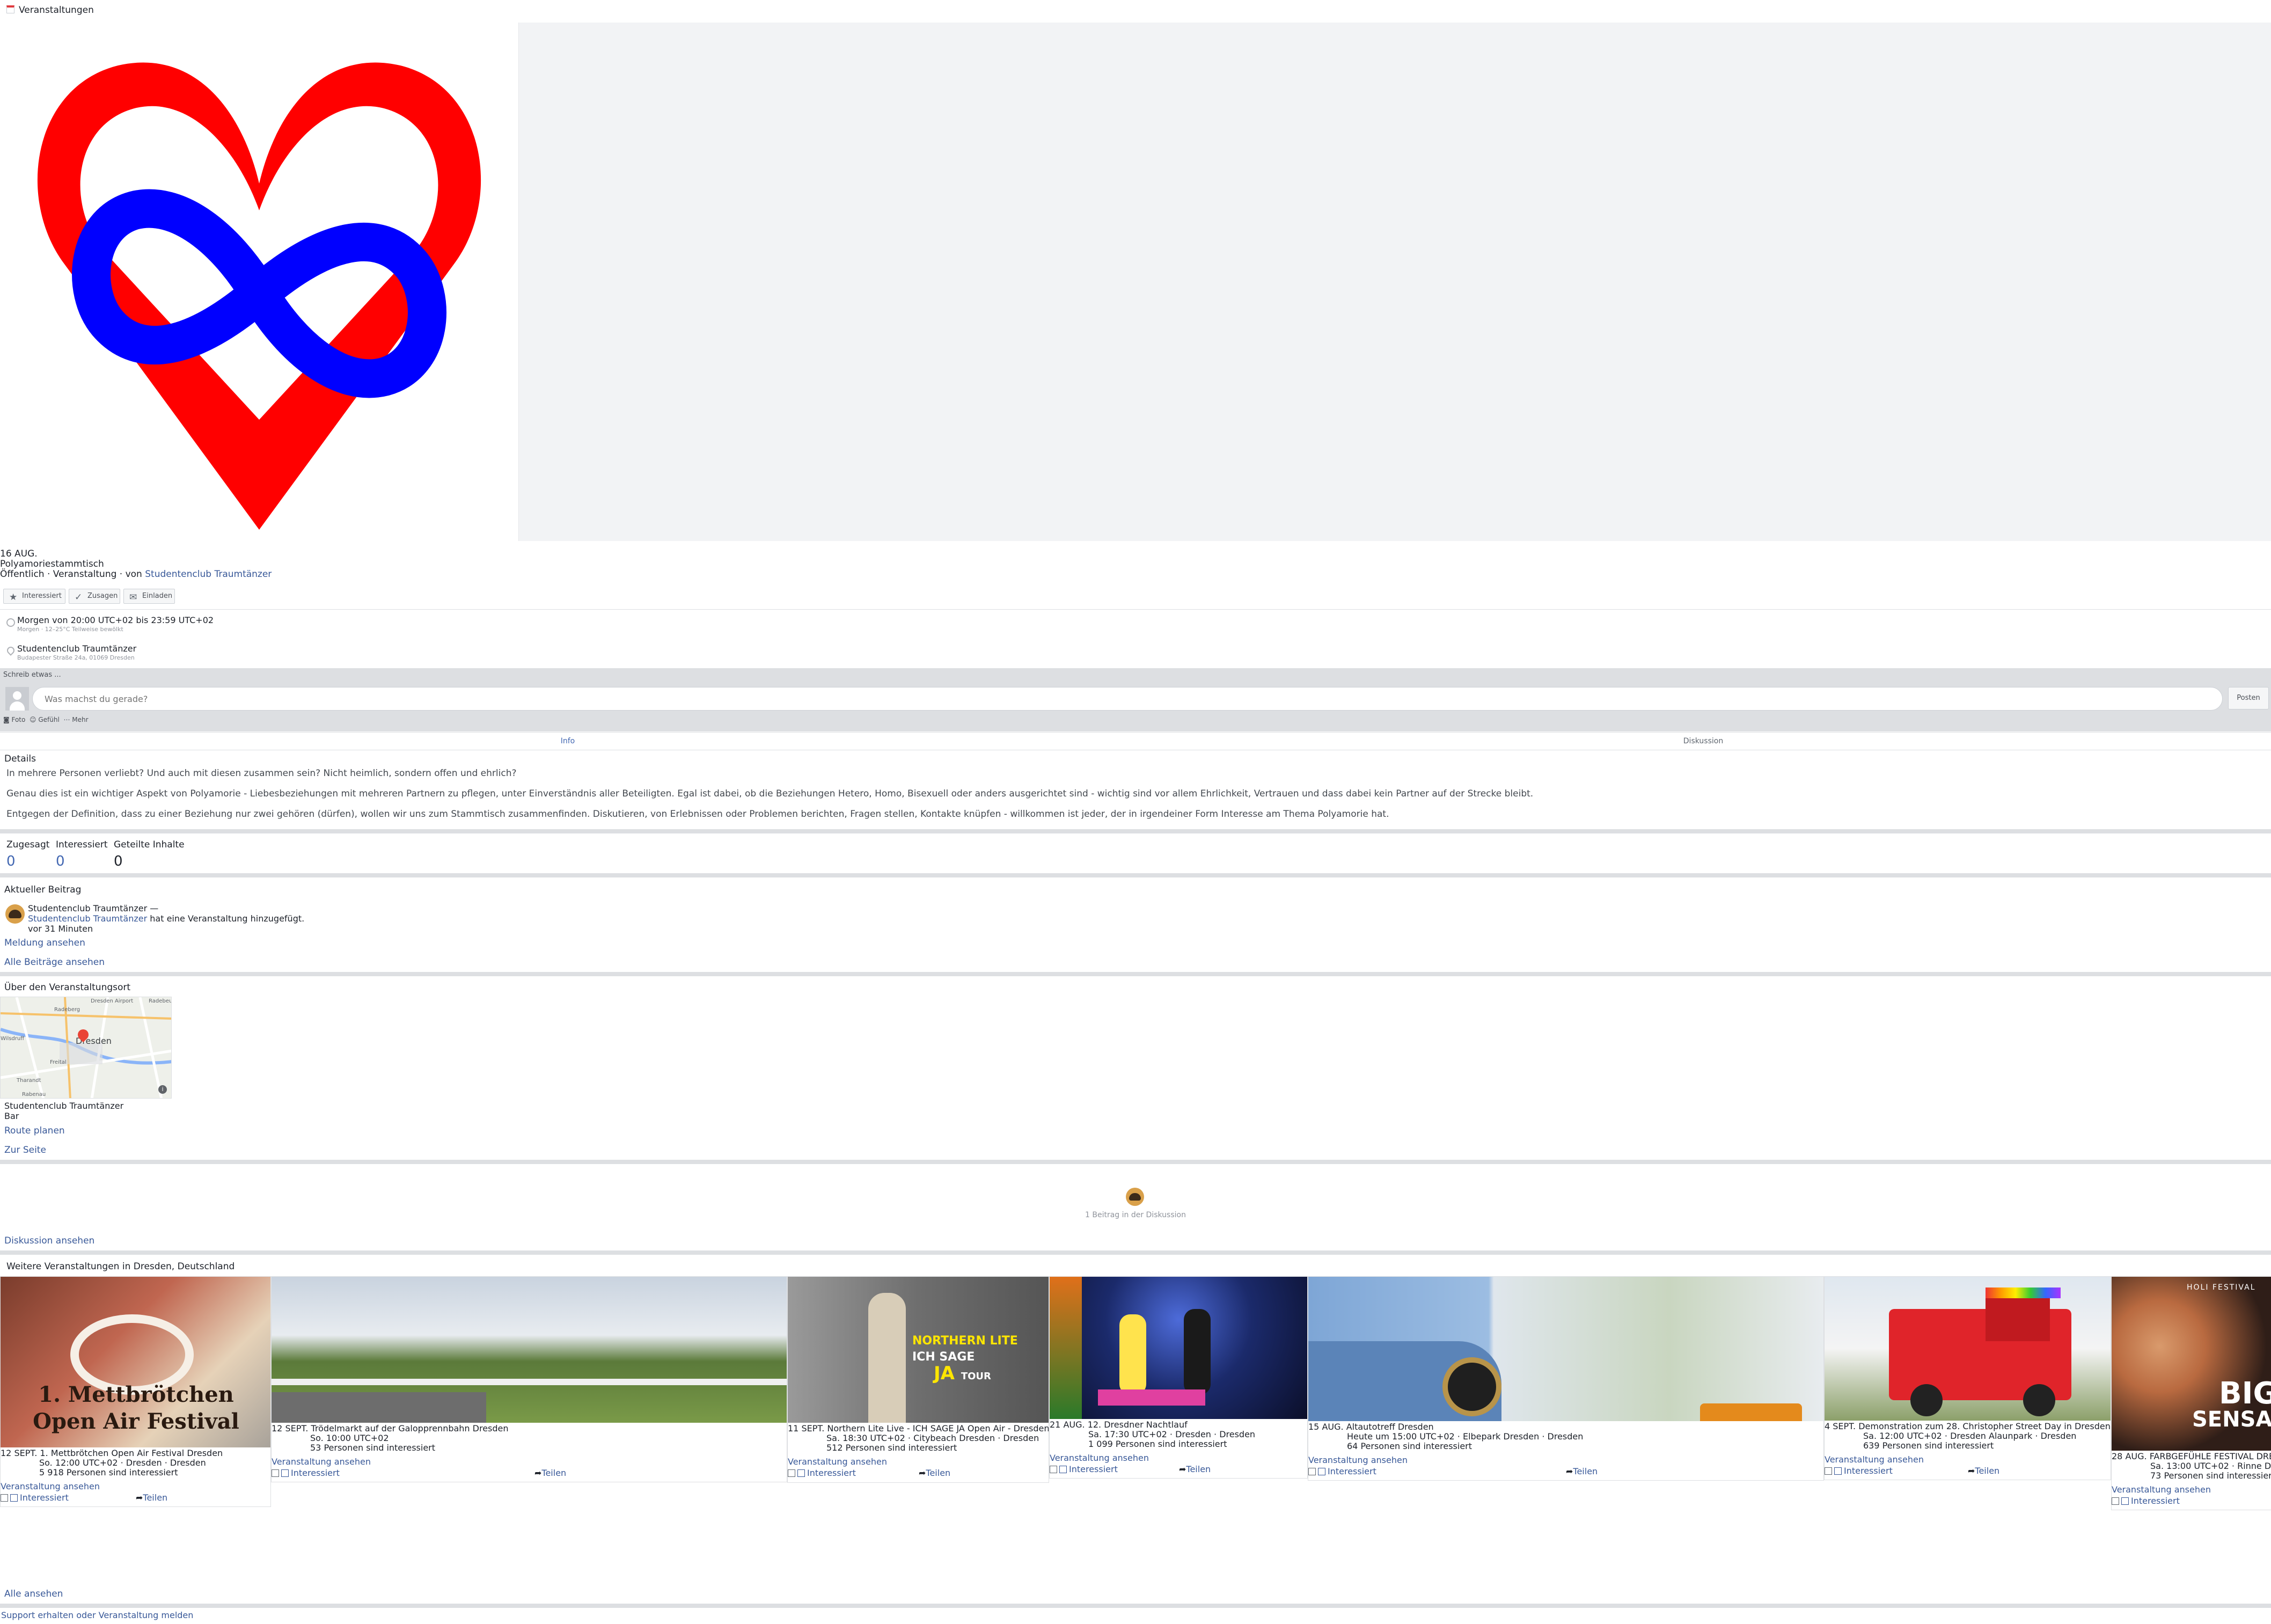 The height and width of the screenshot is (1624, 2271). Describe the element at coordinates (2129, 1456) in the screenshot. I see `card-date: 28 AUG.` at that location.